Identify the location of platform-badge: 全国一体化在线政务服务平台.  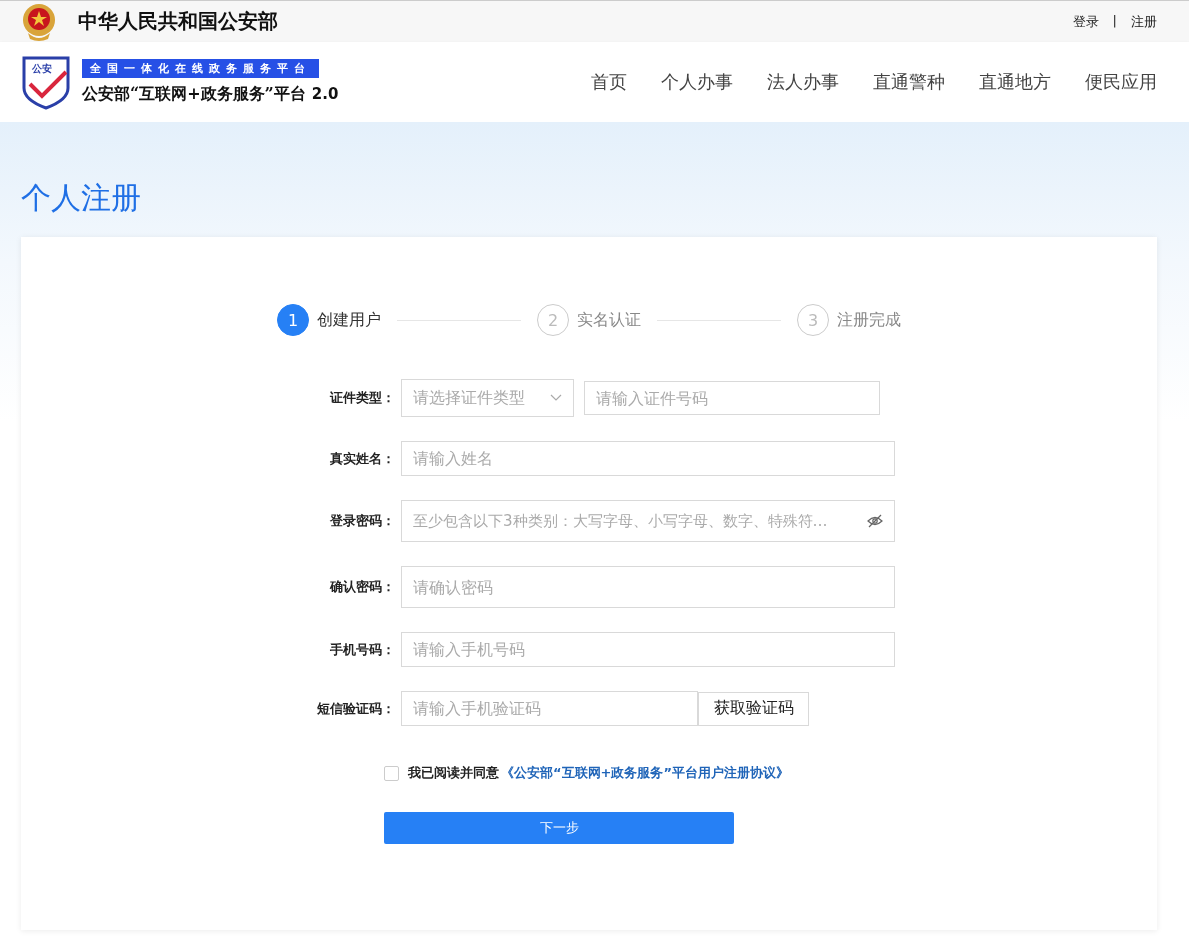
(200, 68).